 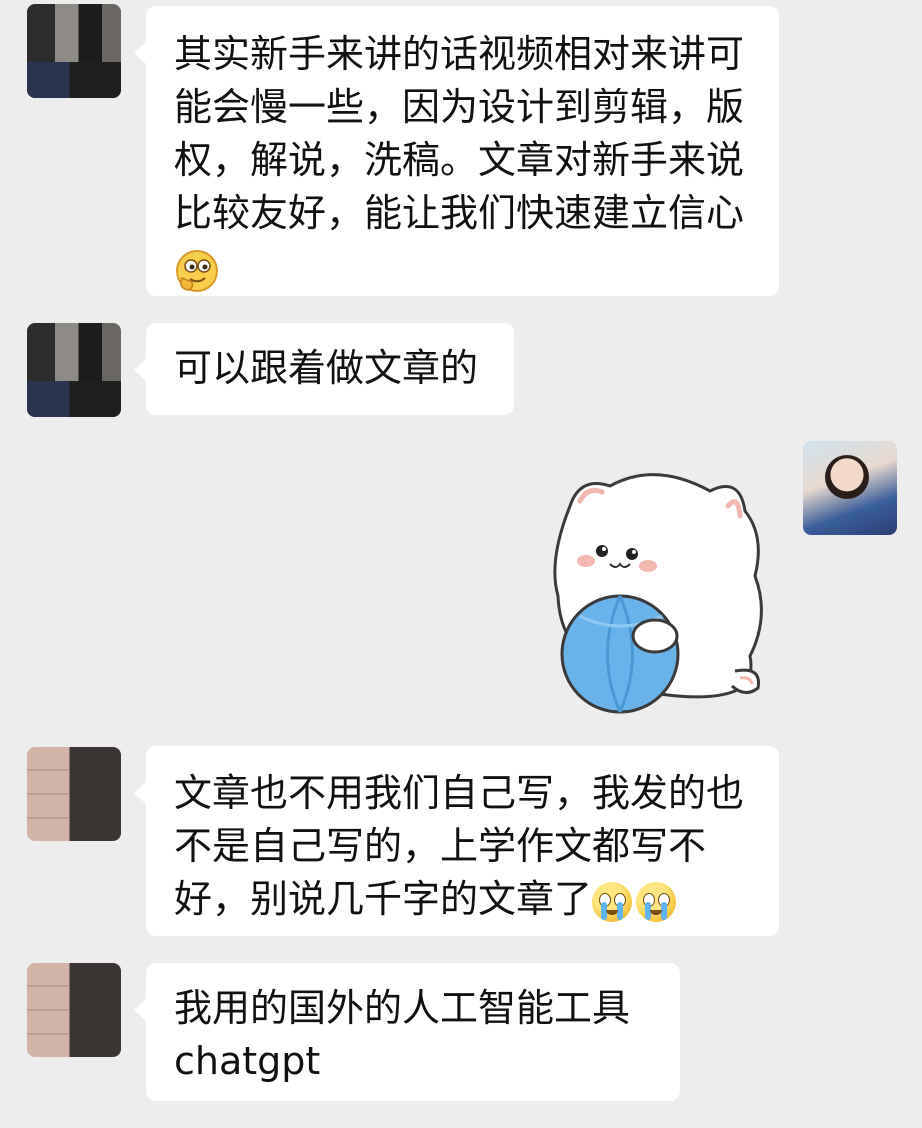 I want to click on avatar-self, so click(x=850, y=488).